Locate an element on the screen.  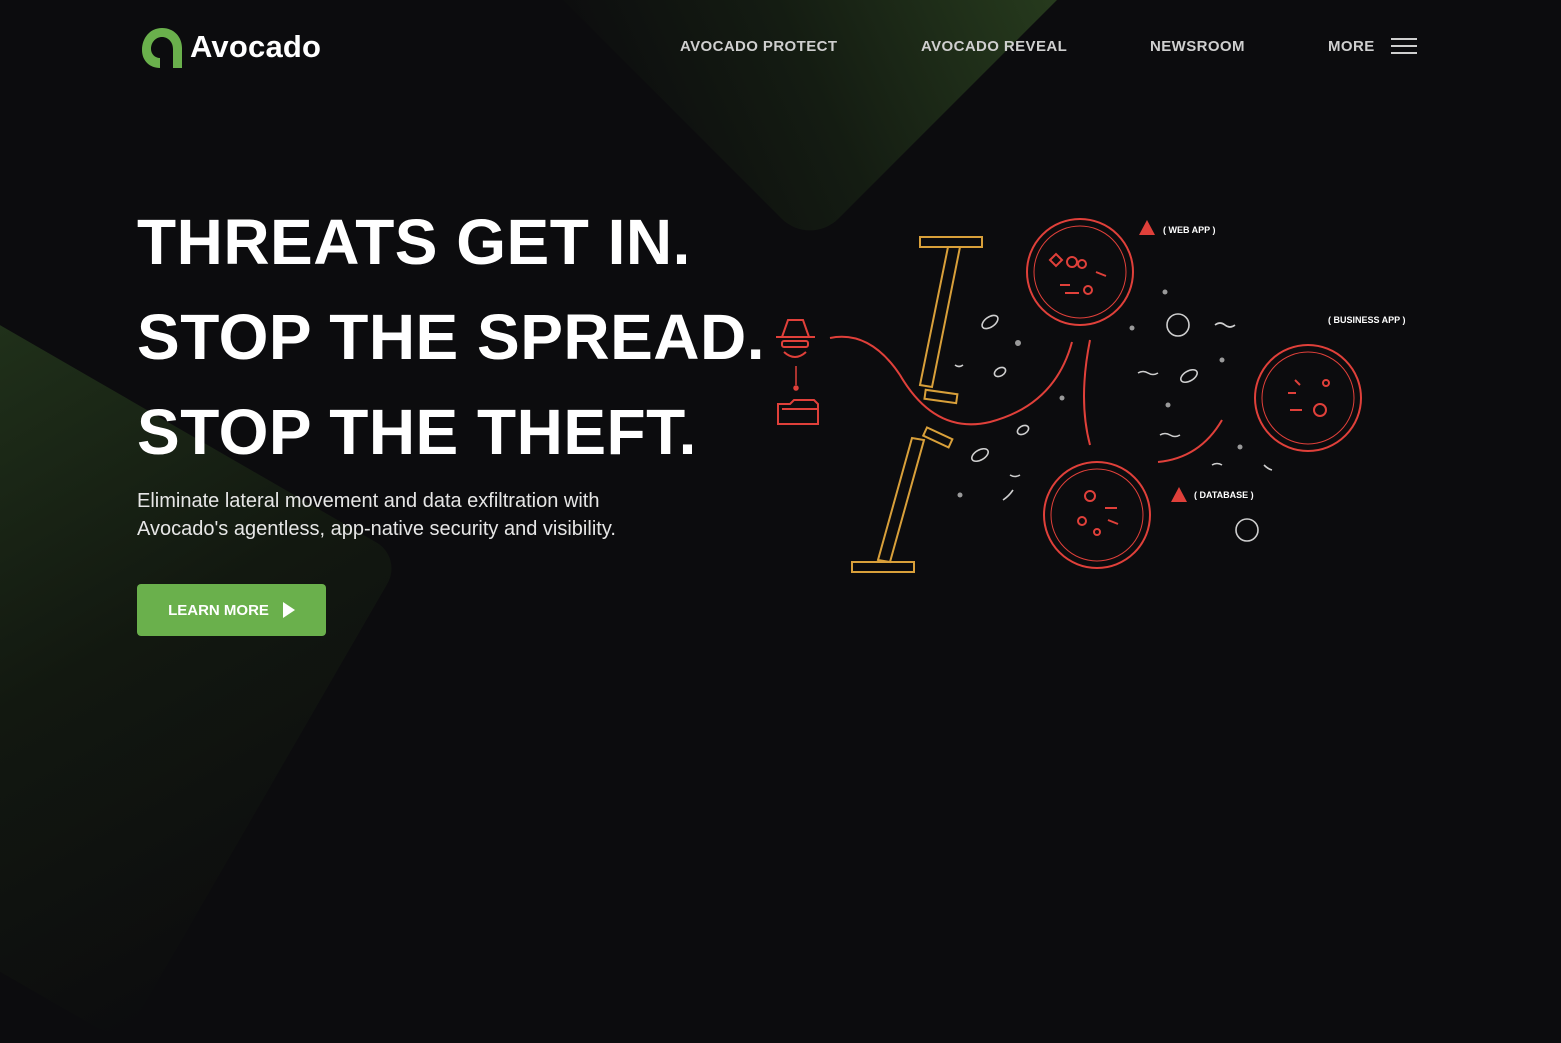
learn-more-button: LEARN MORE is located at coordinates (231, 610).